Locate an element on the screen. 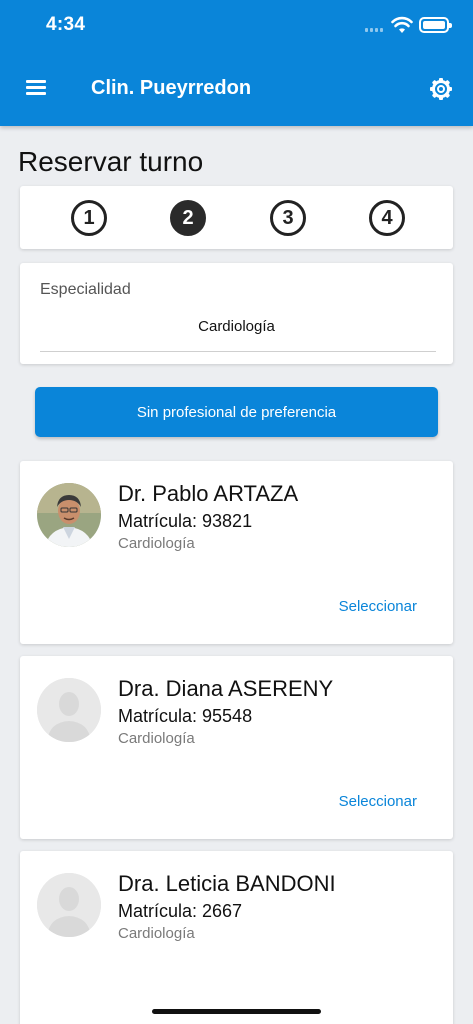 The width and height of the screenshot is (473, 1024). no-preference-button: Sin profesional de preferencia is located at coordinates (236, 412).